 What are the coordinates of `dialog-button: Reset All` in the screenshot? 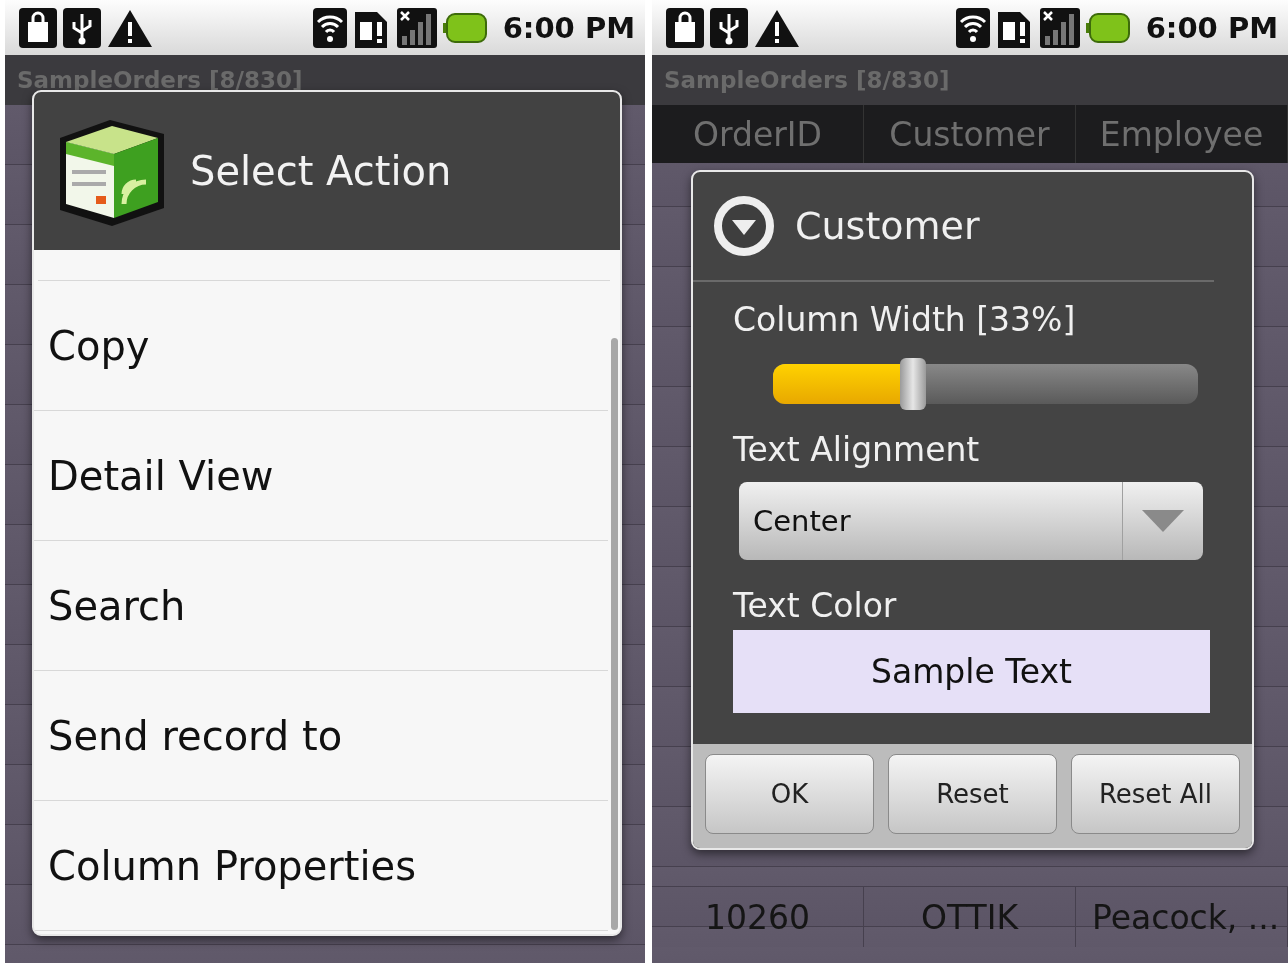 It's located at (1155, 794).